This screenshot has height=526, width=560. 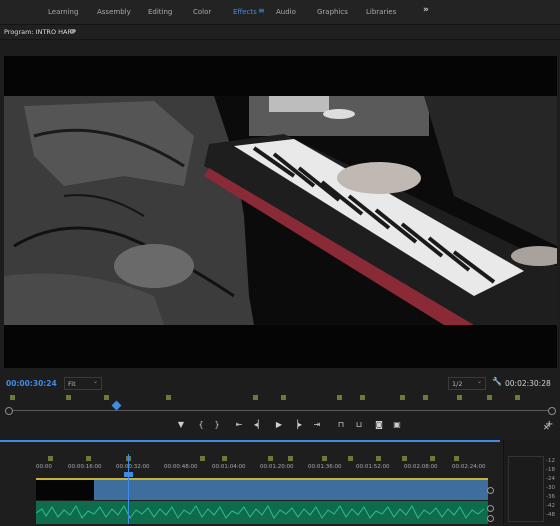 I want to click on timeline-ruler-label: 00:00:32:00, so click(x=133, y=467).